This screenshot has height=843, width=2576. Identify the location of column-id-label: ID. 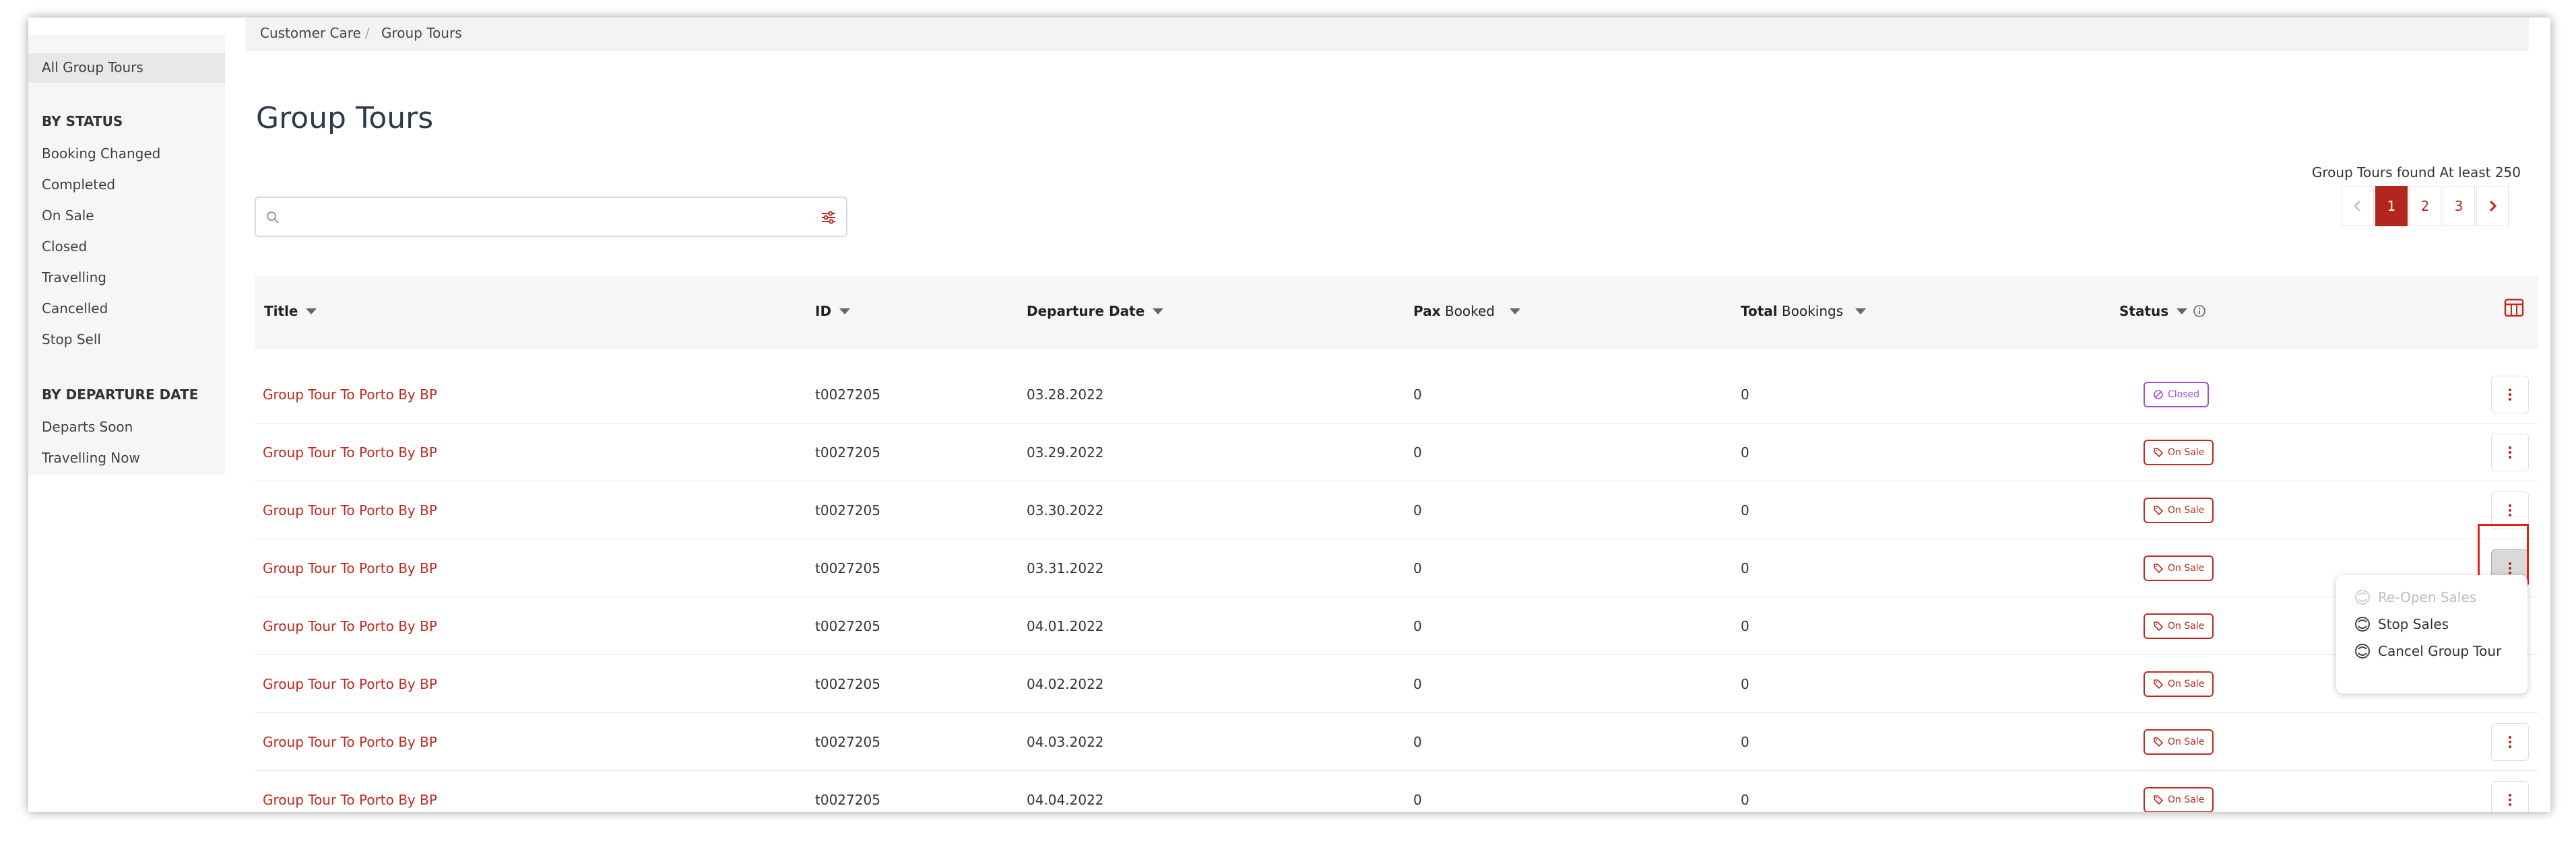
(824, 311).